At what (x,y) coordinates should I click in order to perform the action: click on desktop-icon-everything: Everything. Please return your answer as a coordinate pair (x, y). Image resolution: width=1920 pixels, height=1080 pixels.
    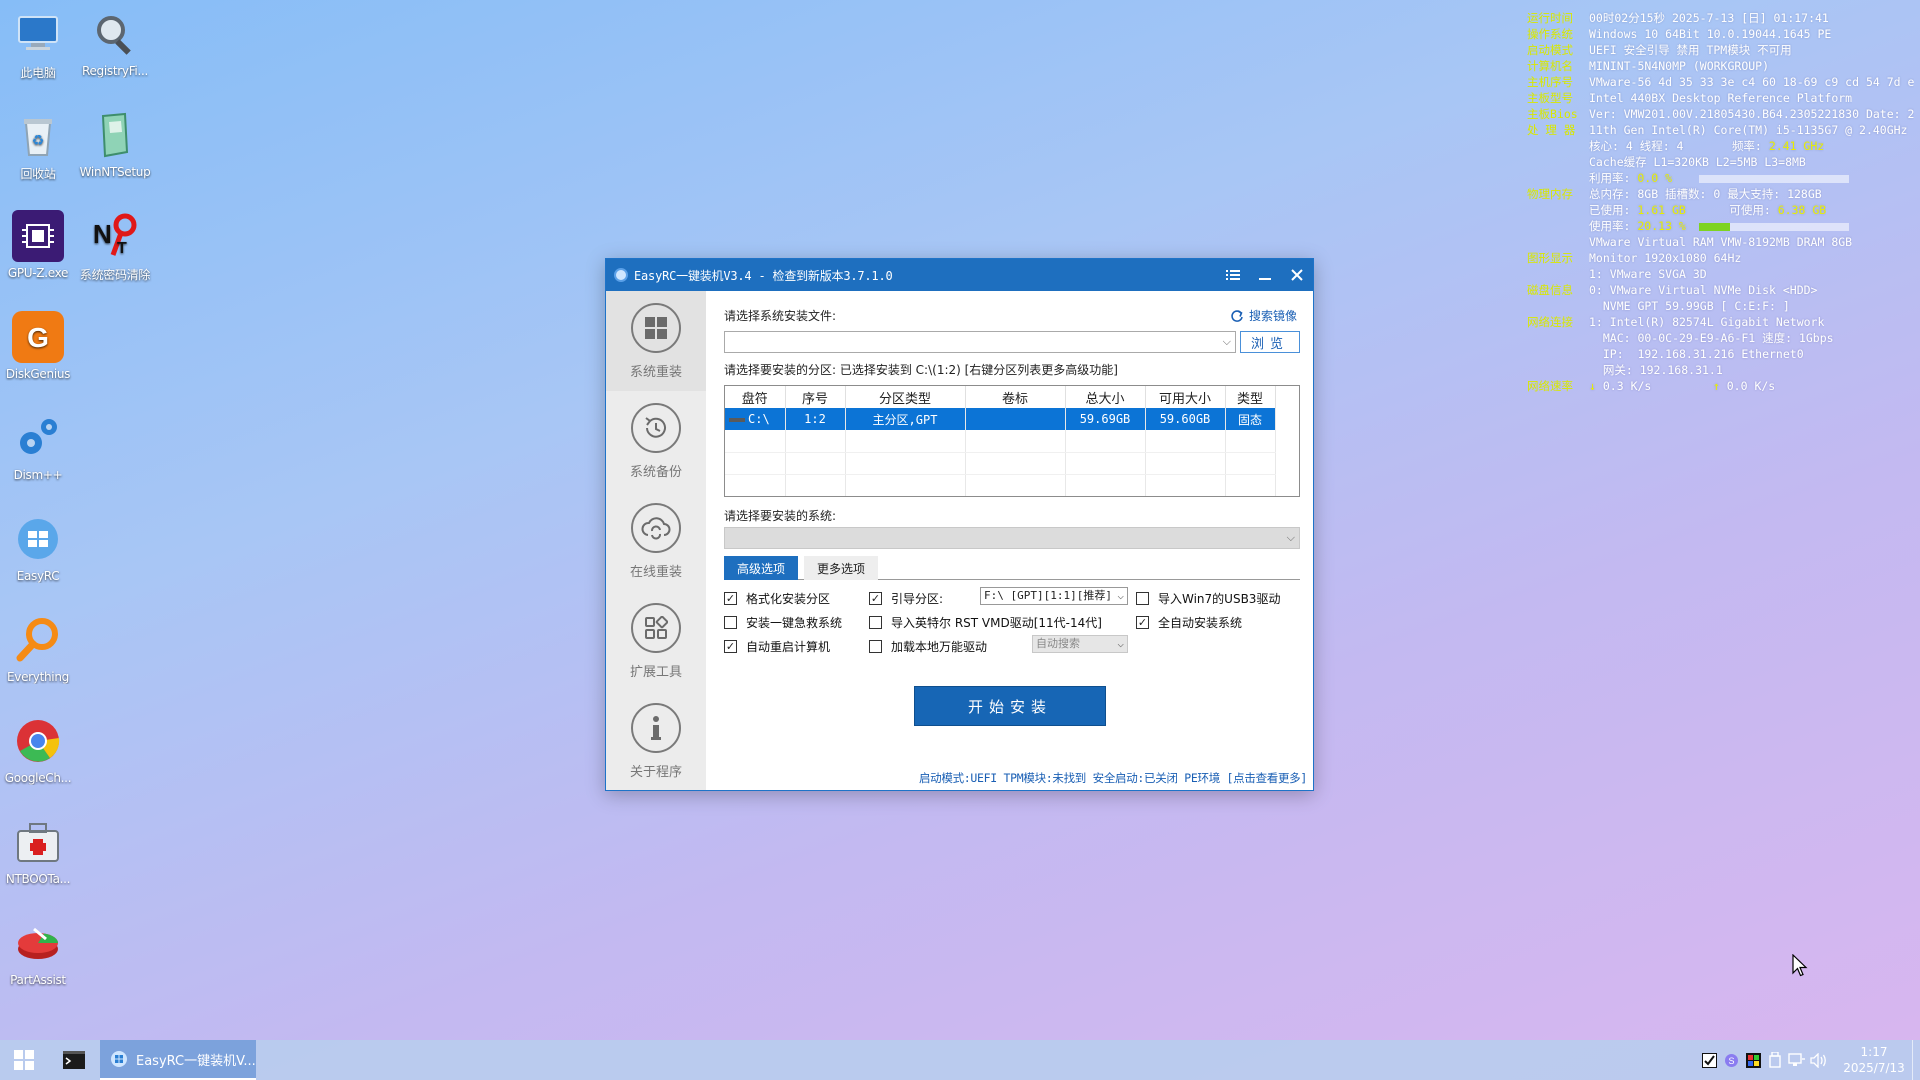
    Looking at the image, I should click on (41, 649).